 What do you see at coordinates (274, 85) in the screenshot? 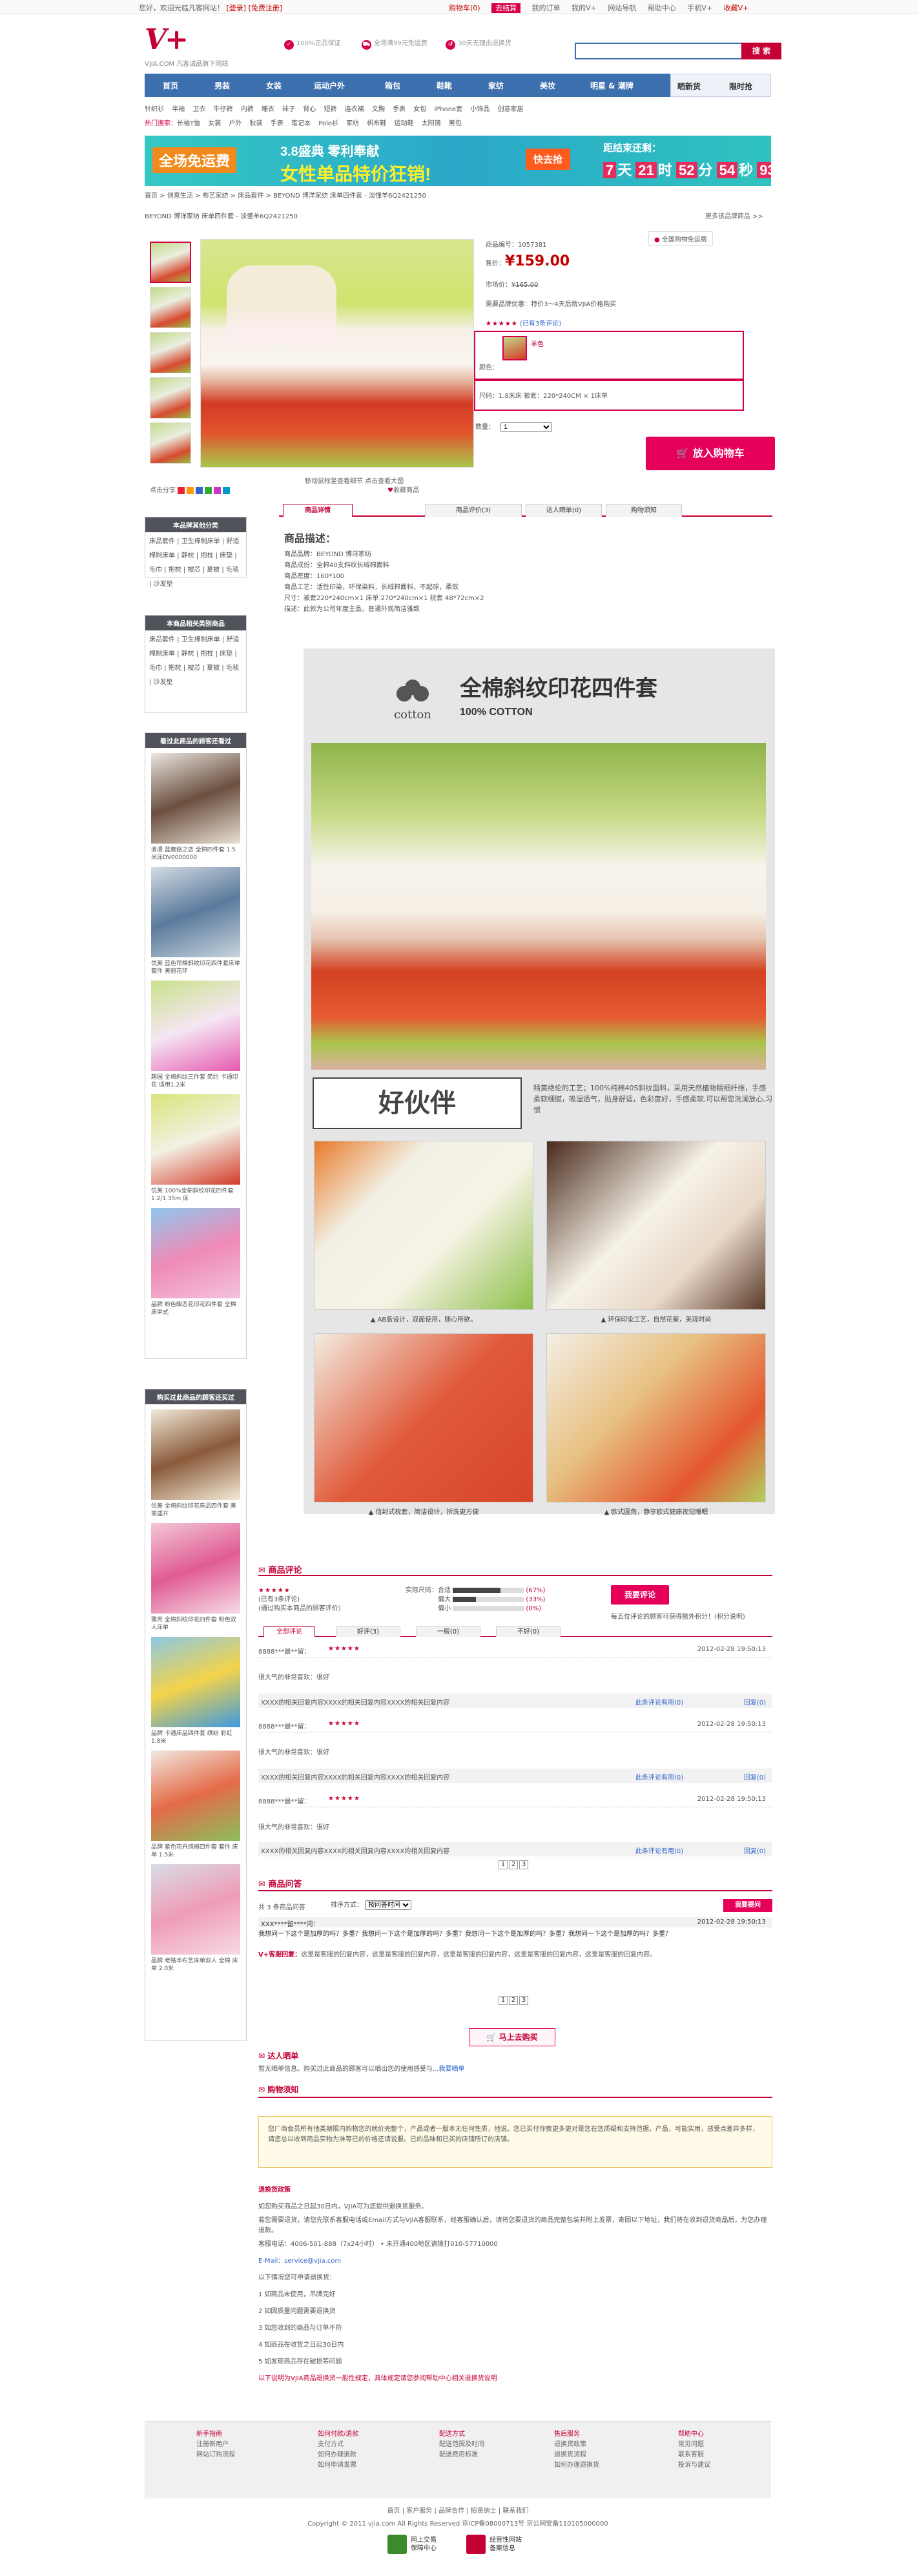
I see `nav-women: 女装` at bounding box center [274, 85].